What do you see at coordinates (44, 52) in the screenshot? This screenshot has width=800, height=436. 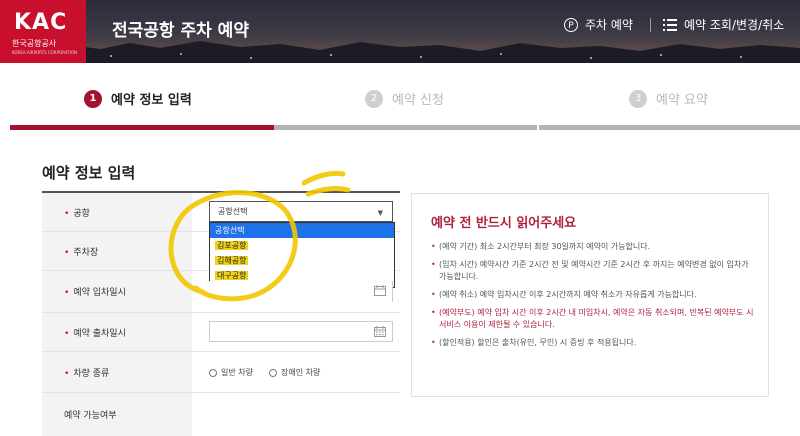 I see `logo-english-text: KOREA AIRPORTS CORPORATION` at bounding box center [44, 52].